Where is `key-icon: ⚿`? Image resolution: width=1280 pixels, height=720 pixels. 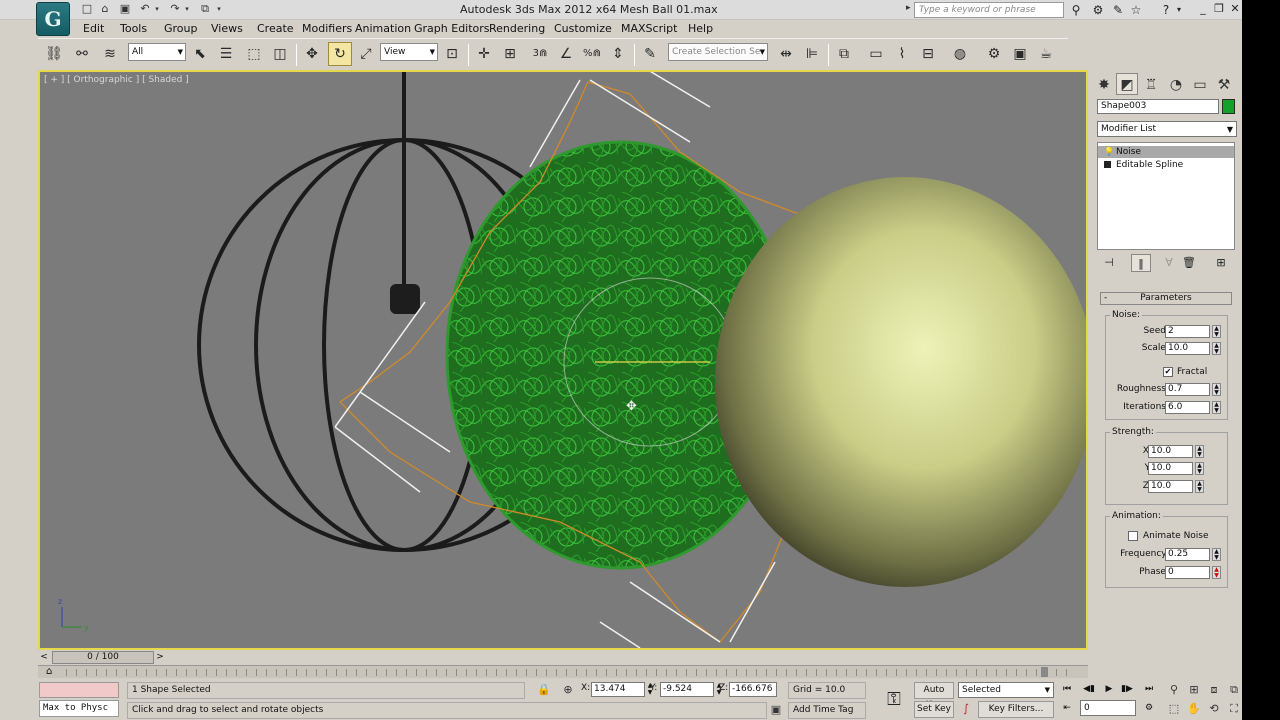 key-icon: ⚿ is located at coordinates (894, 700).